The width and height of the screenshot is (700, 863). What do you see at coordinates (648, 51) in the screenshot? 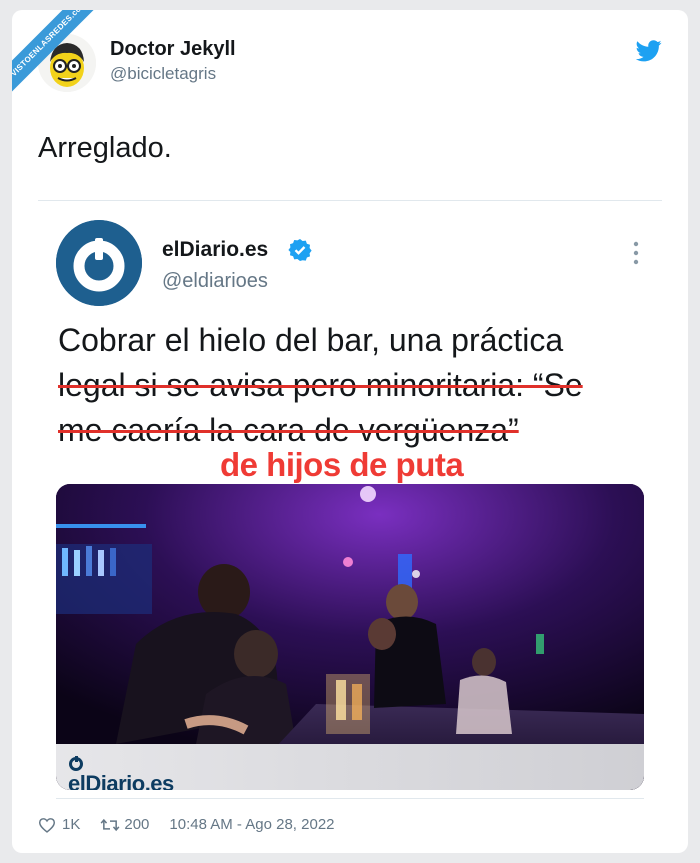
I see `twitter-bird-icon` at bounding box center [648, 51].